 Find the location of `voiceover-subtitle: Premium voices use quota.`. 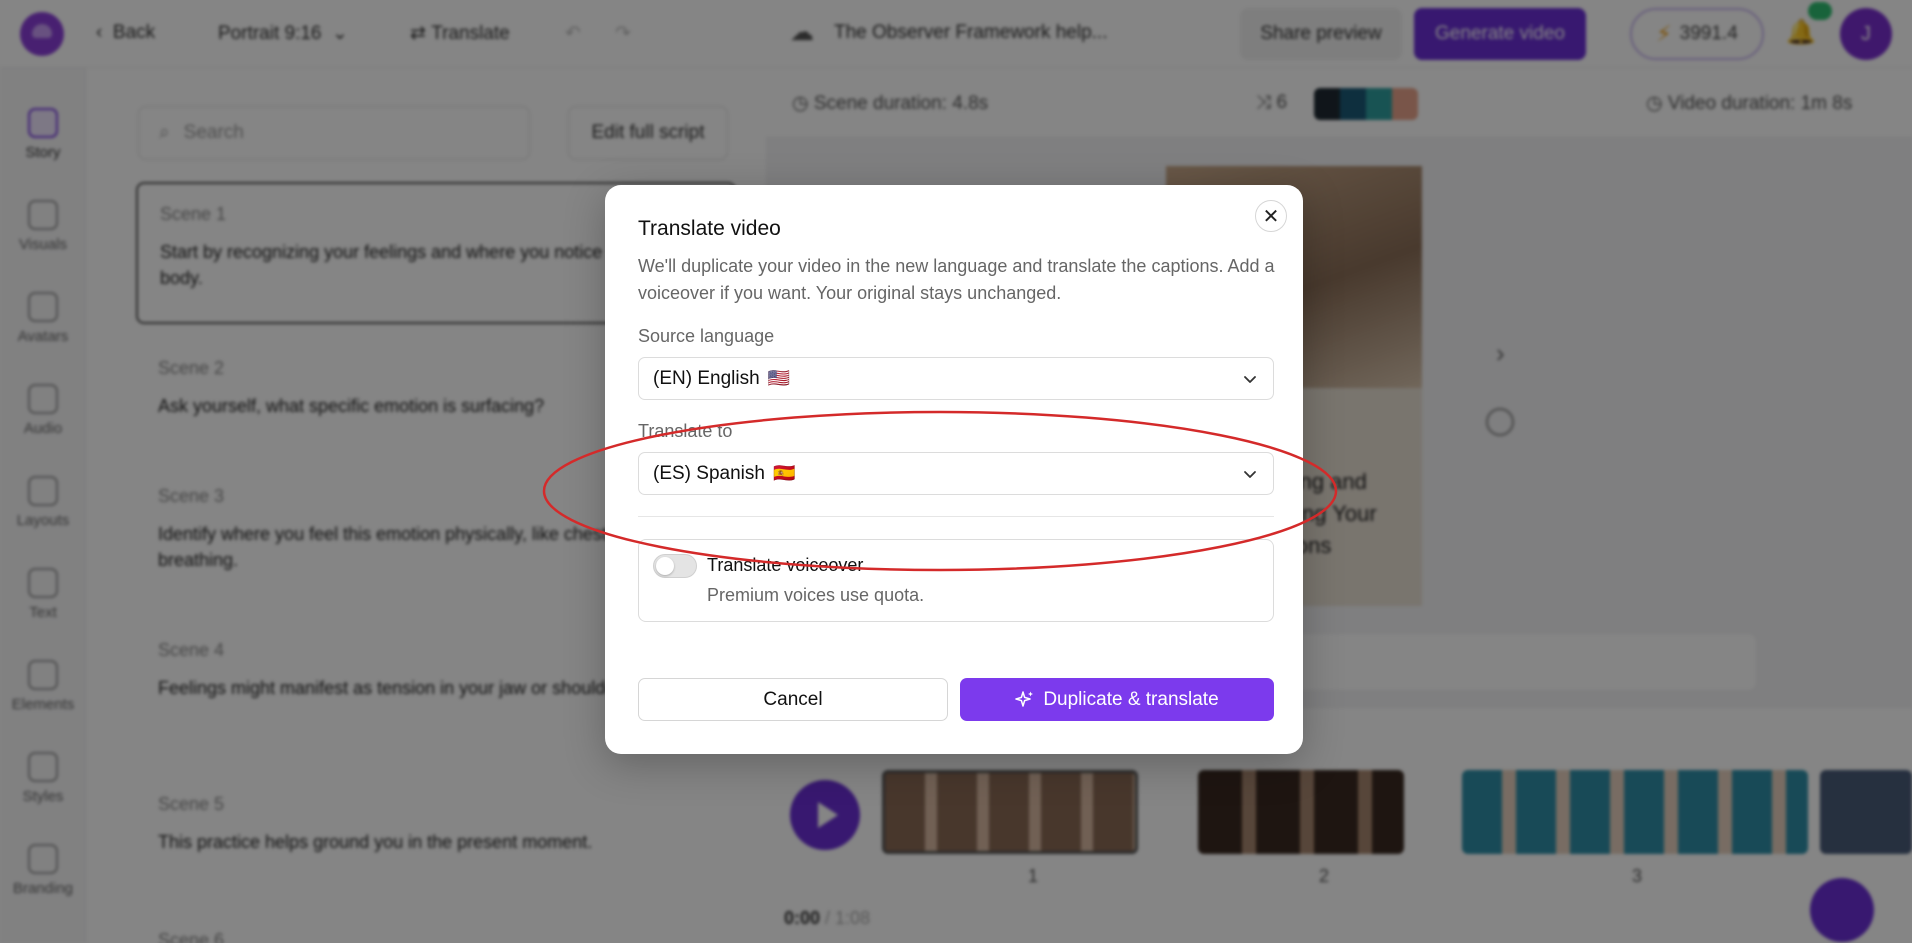

voiceover-subtitle: Premium voices use quota. is located at coordinates (816, 595).